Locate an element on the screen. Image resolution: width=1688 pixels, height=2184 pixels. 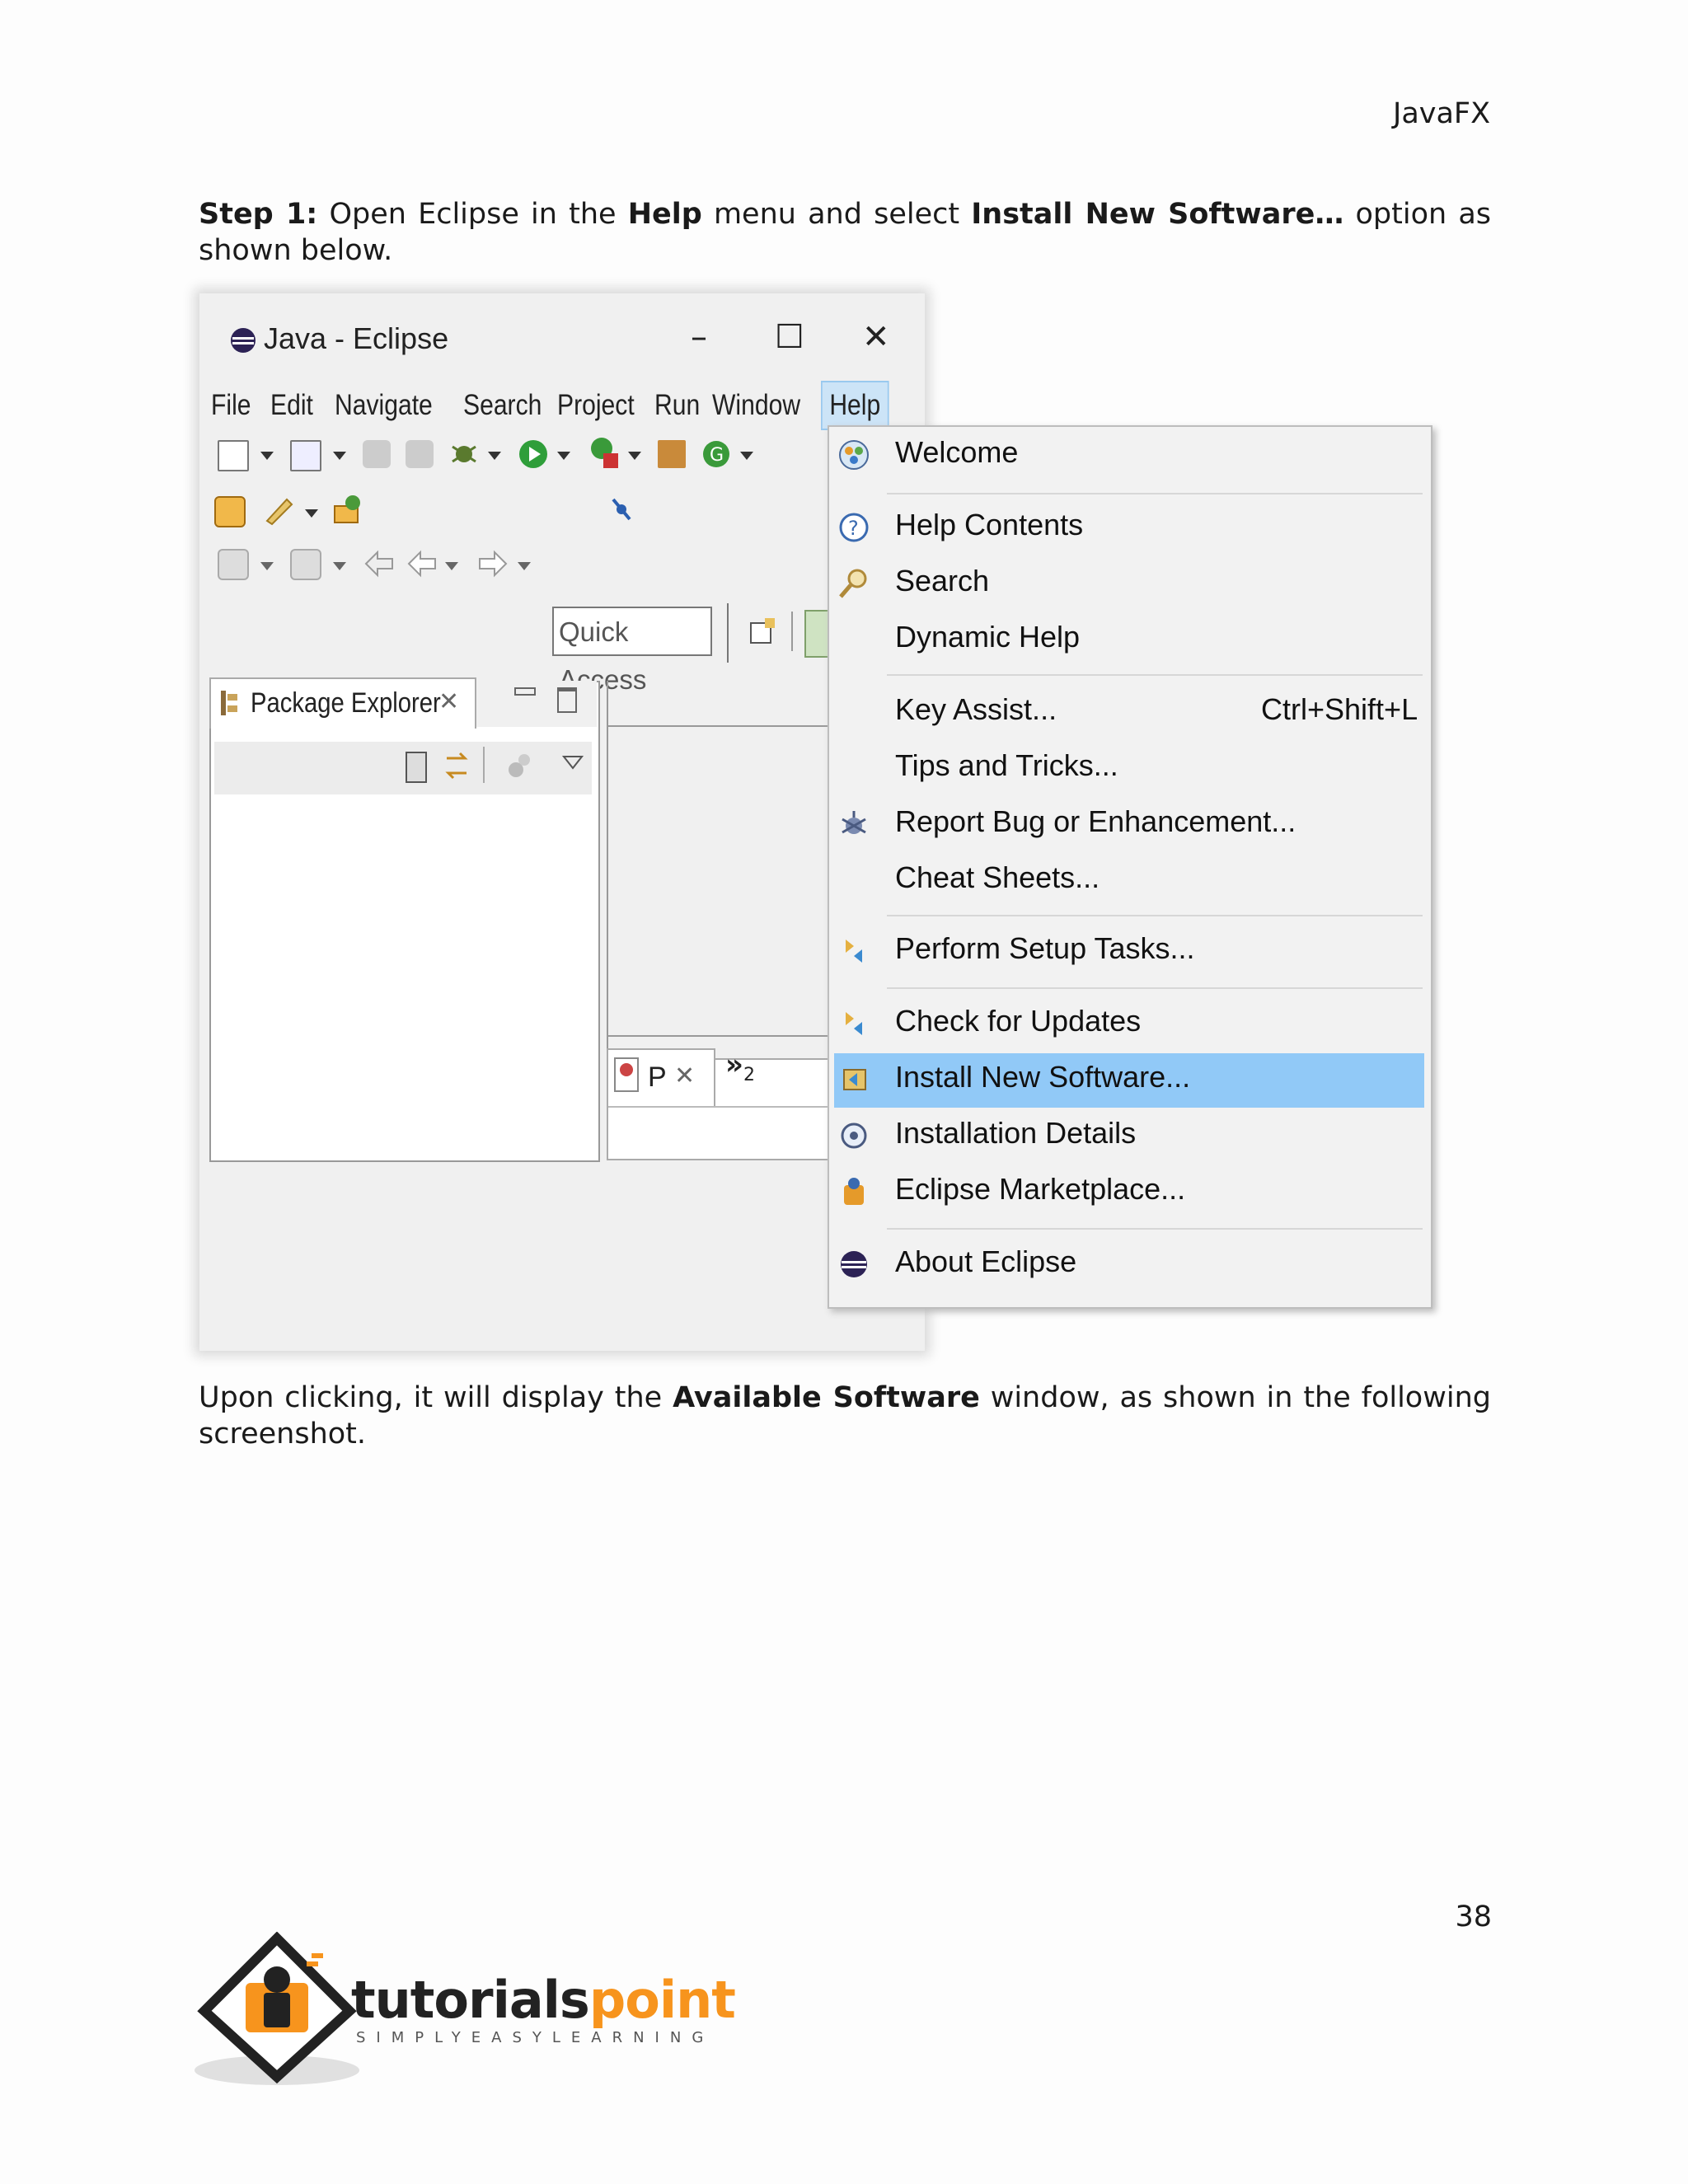
open-perspective-icon is located at coordinates (763, 631).